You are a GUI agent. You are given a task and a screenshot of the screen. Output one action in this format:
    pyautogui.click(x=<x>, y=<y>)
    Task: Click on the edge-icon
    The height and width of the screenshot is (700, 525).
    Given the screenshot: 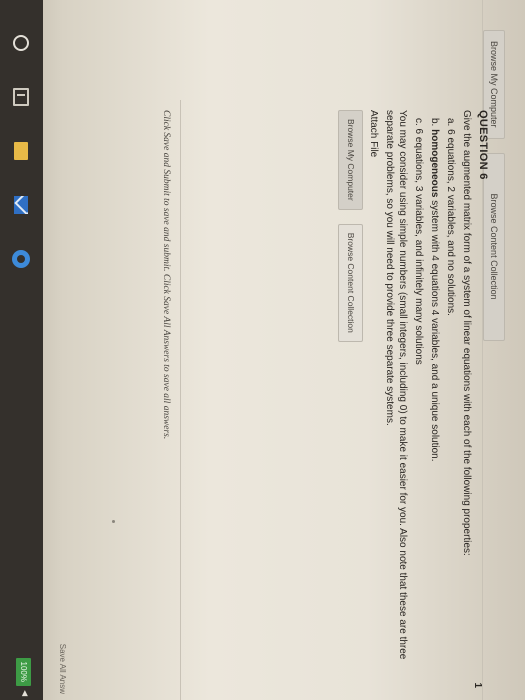 What is the action you would take?
    pyautogui.click(x=22, y=259)
    